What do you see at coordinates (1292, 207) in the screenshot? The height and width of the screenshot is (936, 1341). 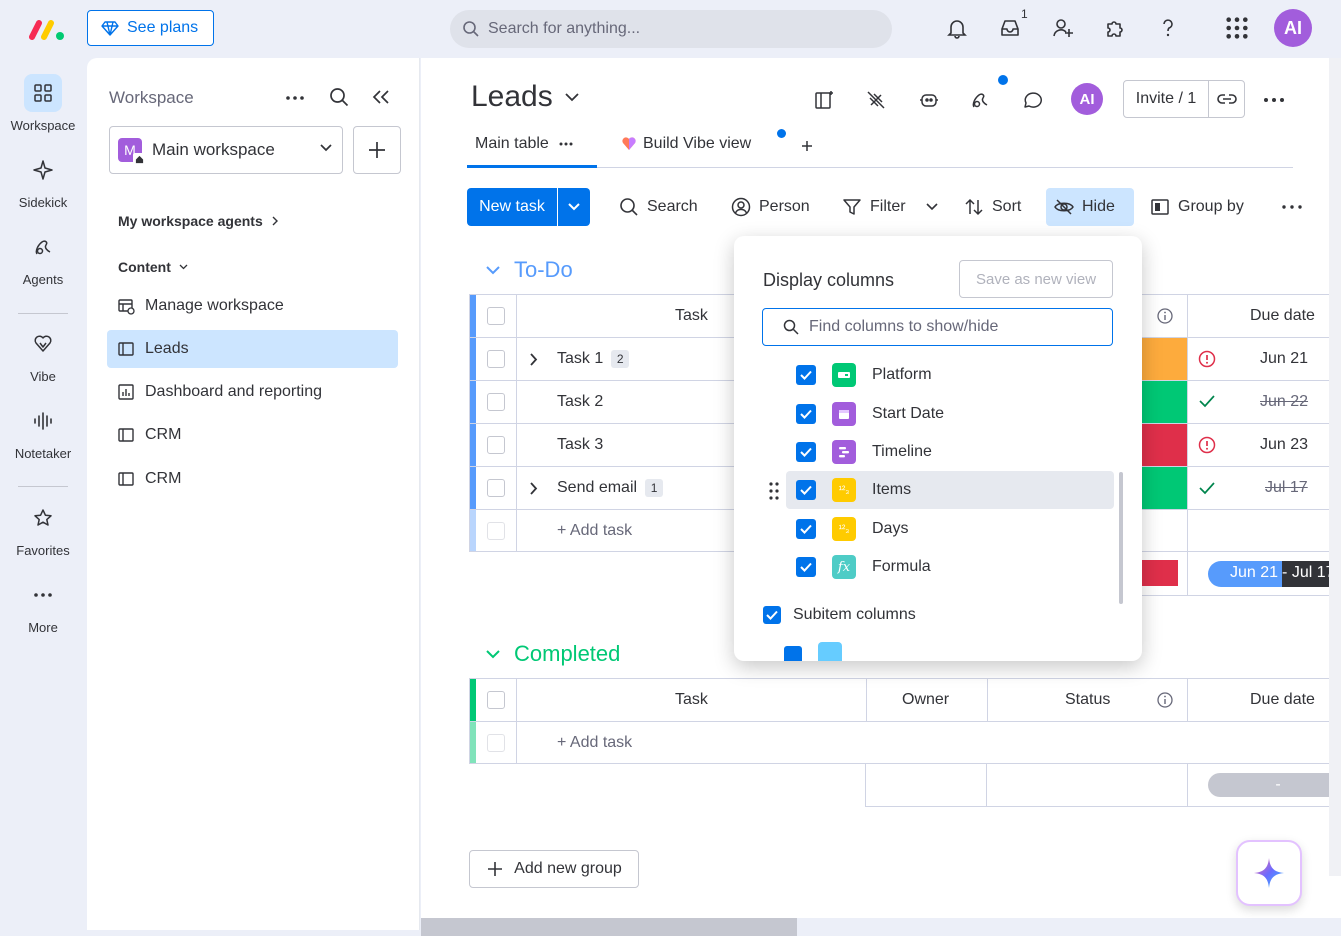 I see `toolbar-more-icon` at bounding box center [1292, 207].